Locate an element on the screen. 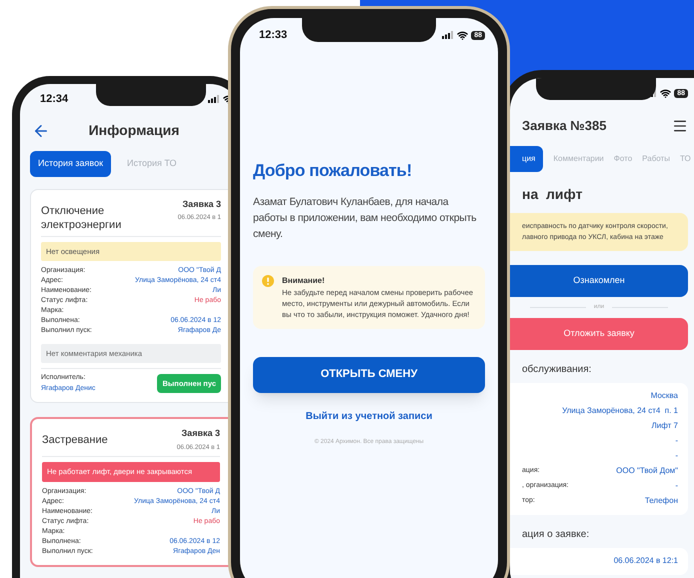  status-time: 12:34 is located at coordinates (54, 99).